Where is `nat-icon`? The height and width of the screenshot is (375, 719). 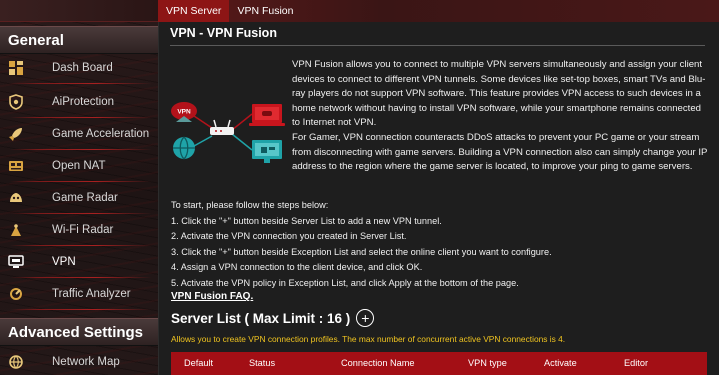 nat-icon is located at coordinates (16, 166).